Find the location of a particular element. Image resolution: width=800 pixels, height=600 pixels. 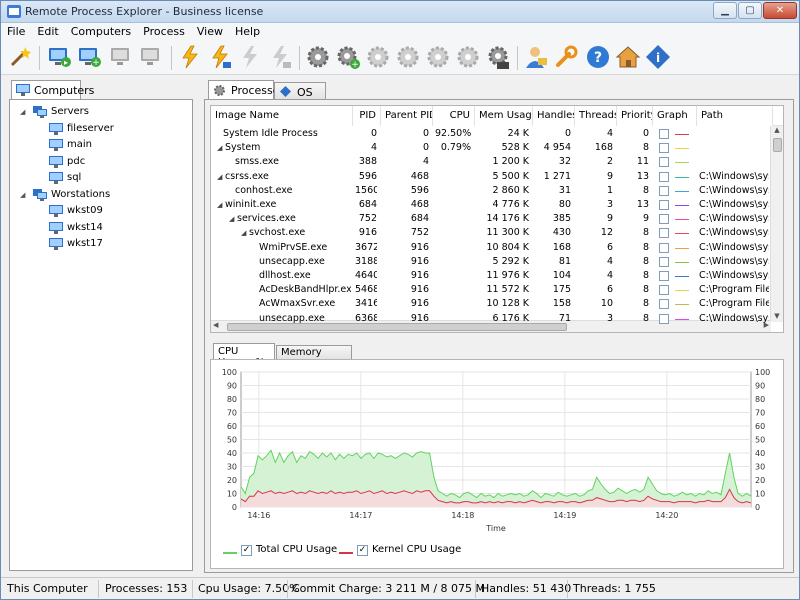

kill-process-tree-icon is located at coordinates (220, 57).